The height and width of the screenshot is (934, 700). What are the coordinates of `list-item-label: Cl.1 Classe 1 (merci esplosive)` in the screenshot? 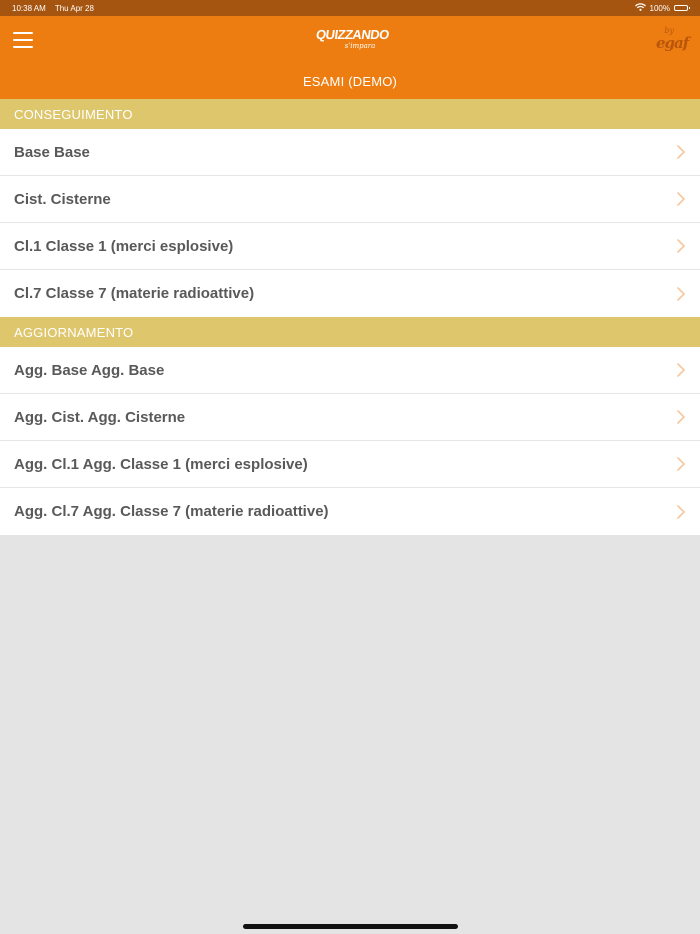 It's located at (124, 246).